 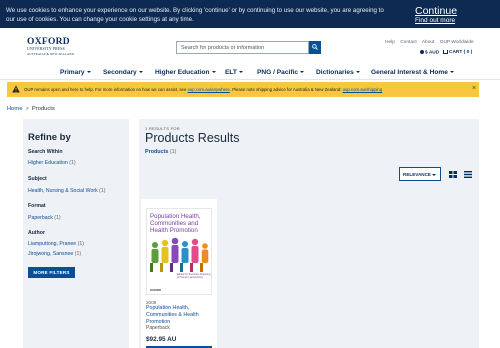 I want to click on nav-item-dictionaries: Dictionaries, so click(x=338, y=72).